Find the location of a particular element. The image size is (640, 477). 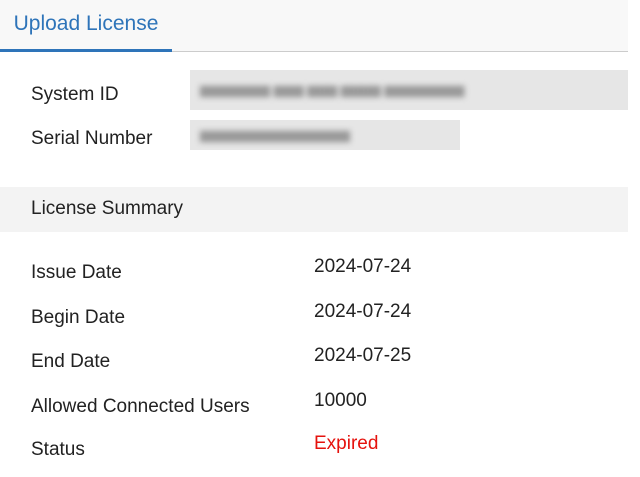

end-date-label: End Date is located at coordinates (71, 361).